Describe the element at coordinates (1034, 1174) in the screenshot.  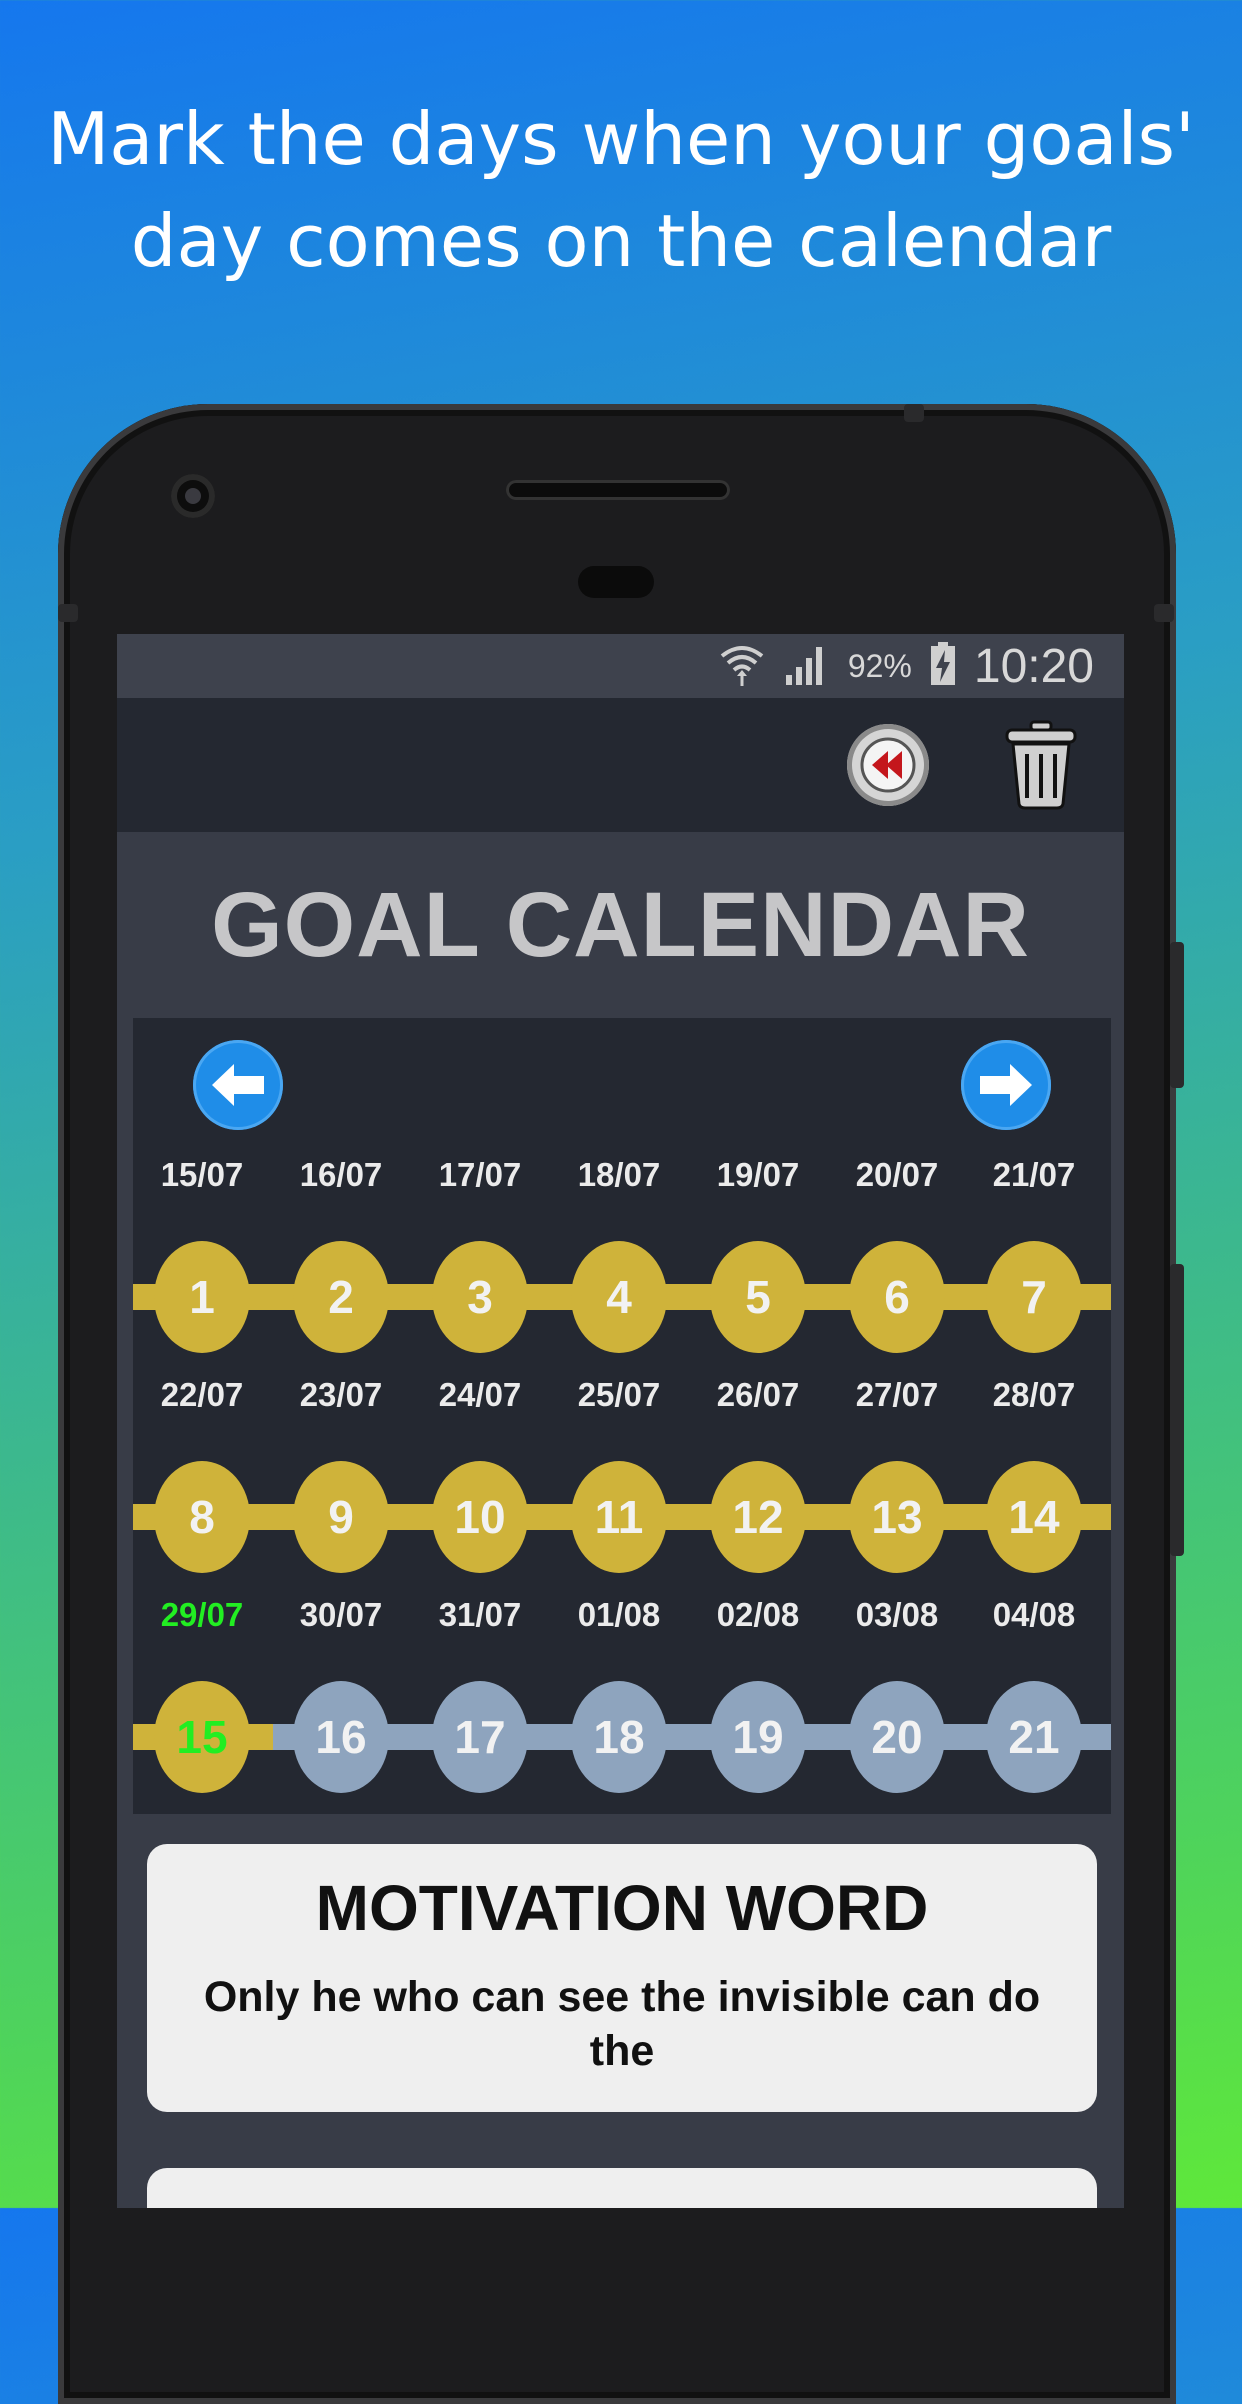
I see `date-label: 21/07` at that location.